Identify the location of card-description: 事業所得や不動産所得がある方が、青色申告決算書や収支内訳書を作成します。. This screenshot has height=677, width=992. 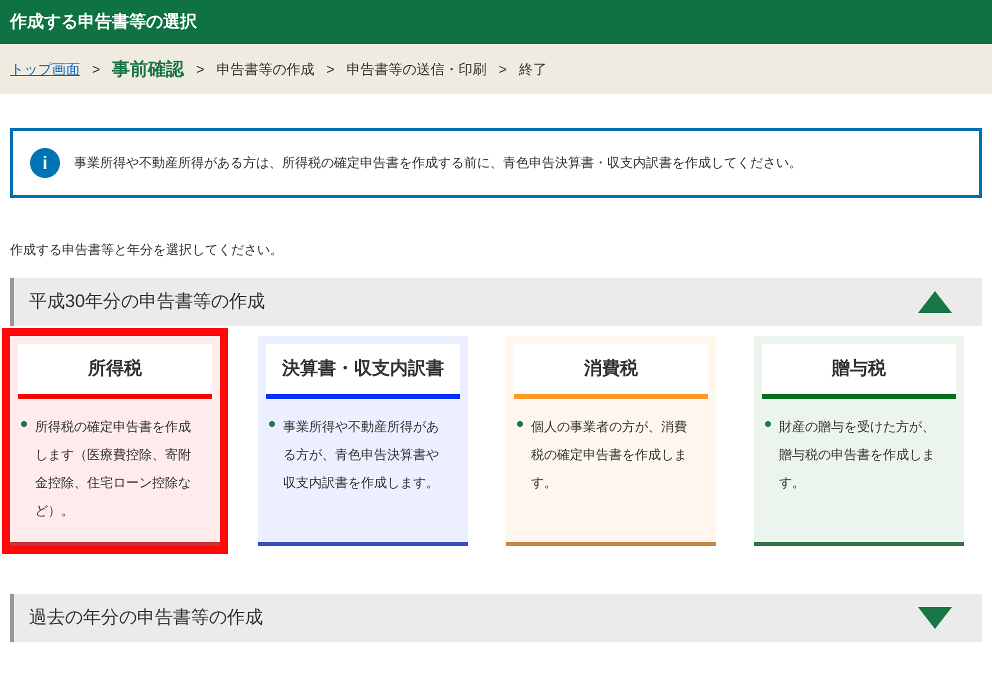
(361, 455).